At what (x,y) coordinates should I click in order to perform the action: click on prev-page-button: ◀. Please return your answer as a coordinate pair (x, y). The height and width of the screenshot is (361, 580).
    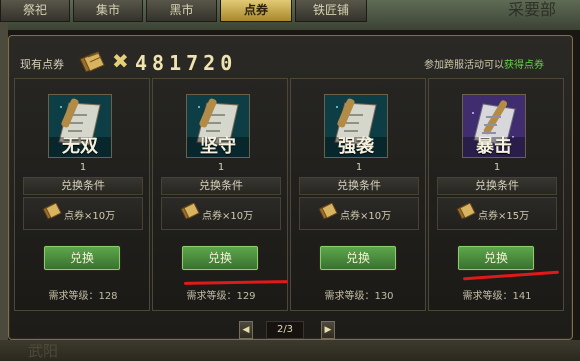
    Looking at the image, I should click on (246, 330).